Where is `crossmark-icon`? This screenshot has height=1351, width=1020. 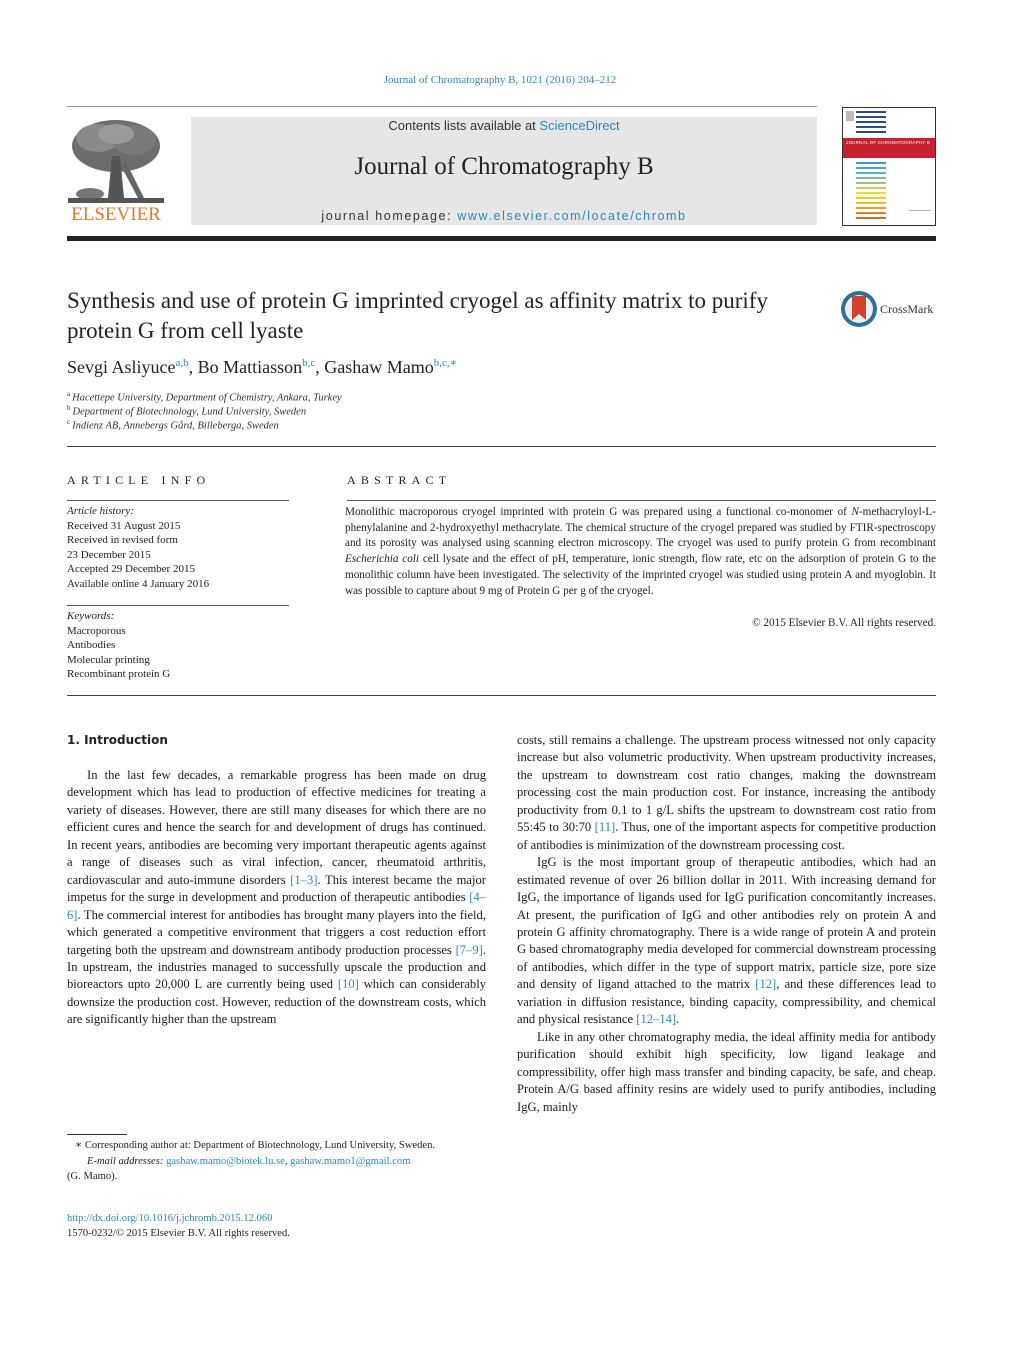 crossmark-icon is located at coordinates (859, 309).